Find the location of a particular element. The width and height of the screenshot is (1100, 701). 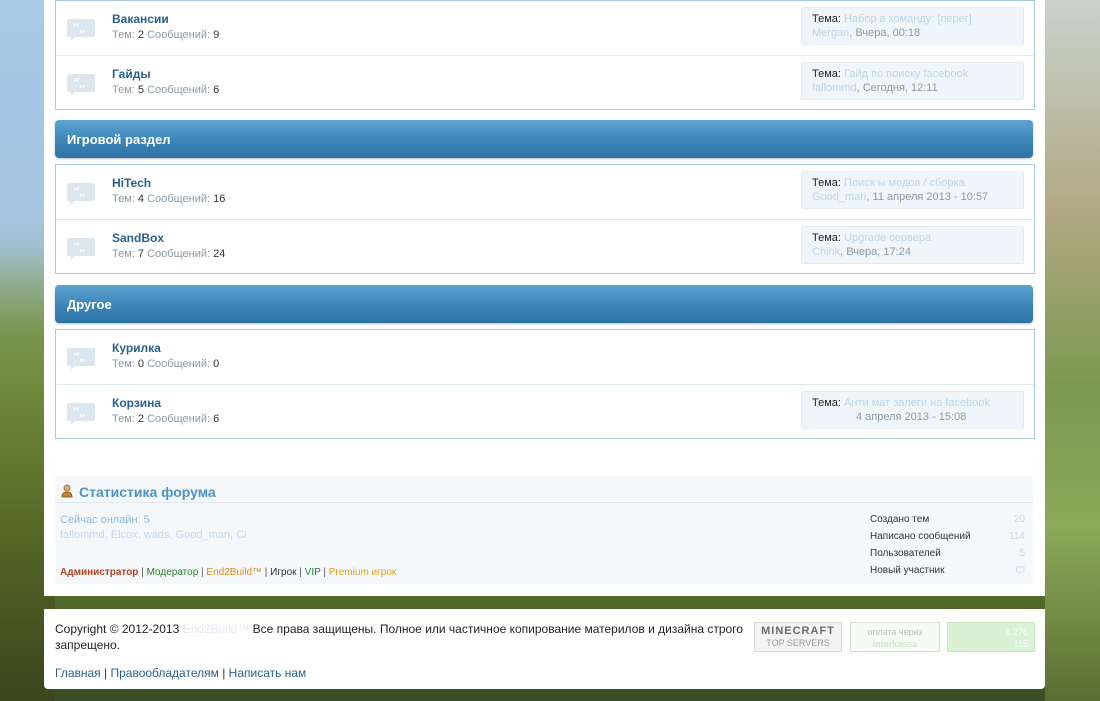

online-count: Сейчас онлайн: 5 is located at coordinates (105, 520).